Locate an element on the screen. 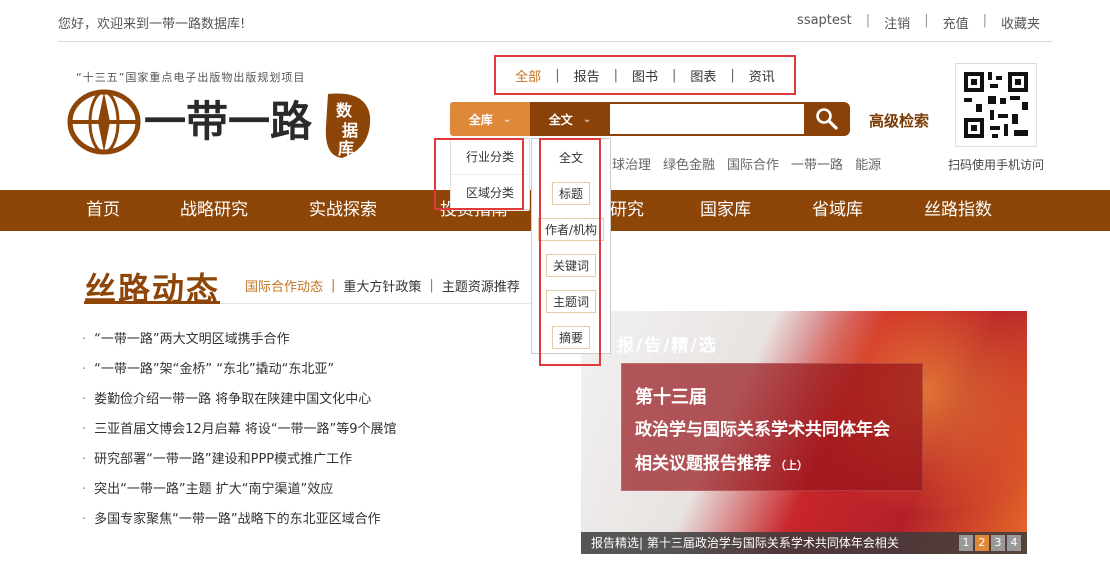 This screenshot has width=1110, height=561. nav-home: 首页 is located at coordinates (103, 210).